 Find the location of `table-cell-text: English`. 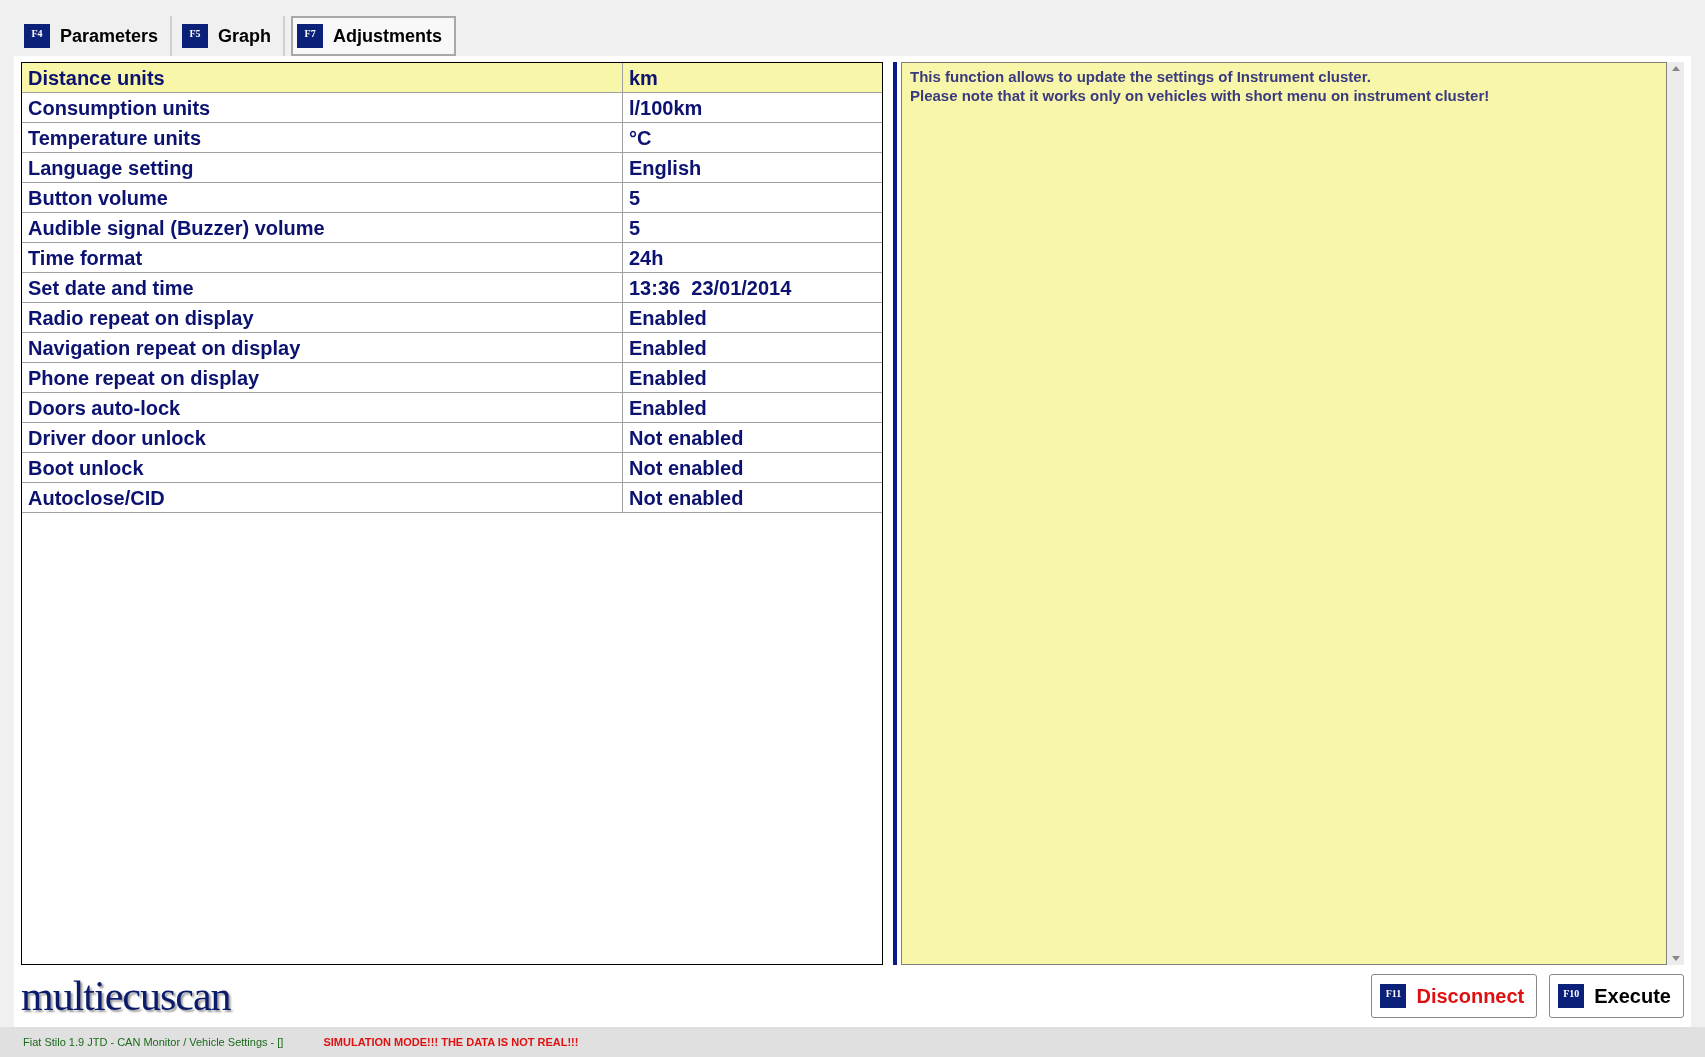

table-cell-text: English is located at coordinates (665, 168).